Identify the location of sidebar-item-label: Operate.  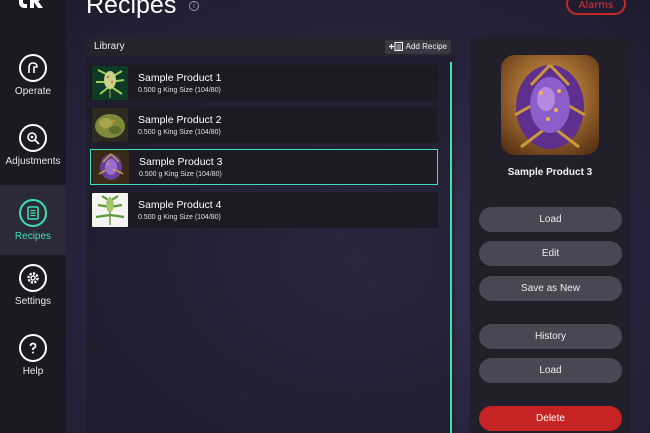
(33, 91).